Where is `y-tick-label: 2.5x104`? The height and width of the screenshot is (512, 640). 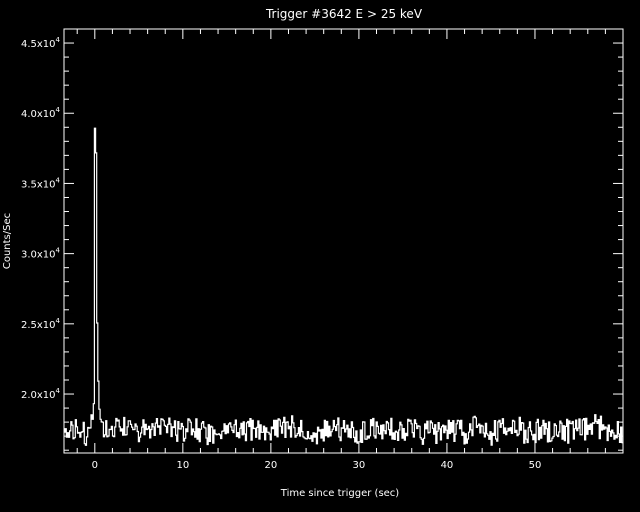 y-tick-label: 2.5x104 is located at coordinates (41, 324).